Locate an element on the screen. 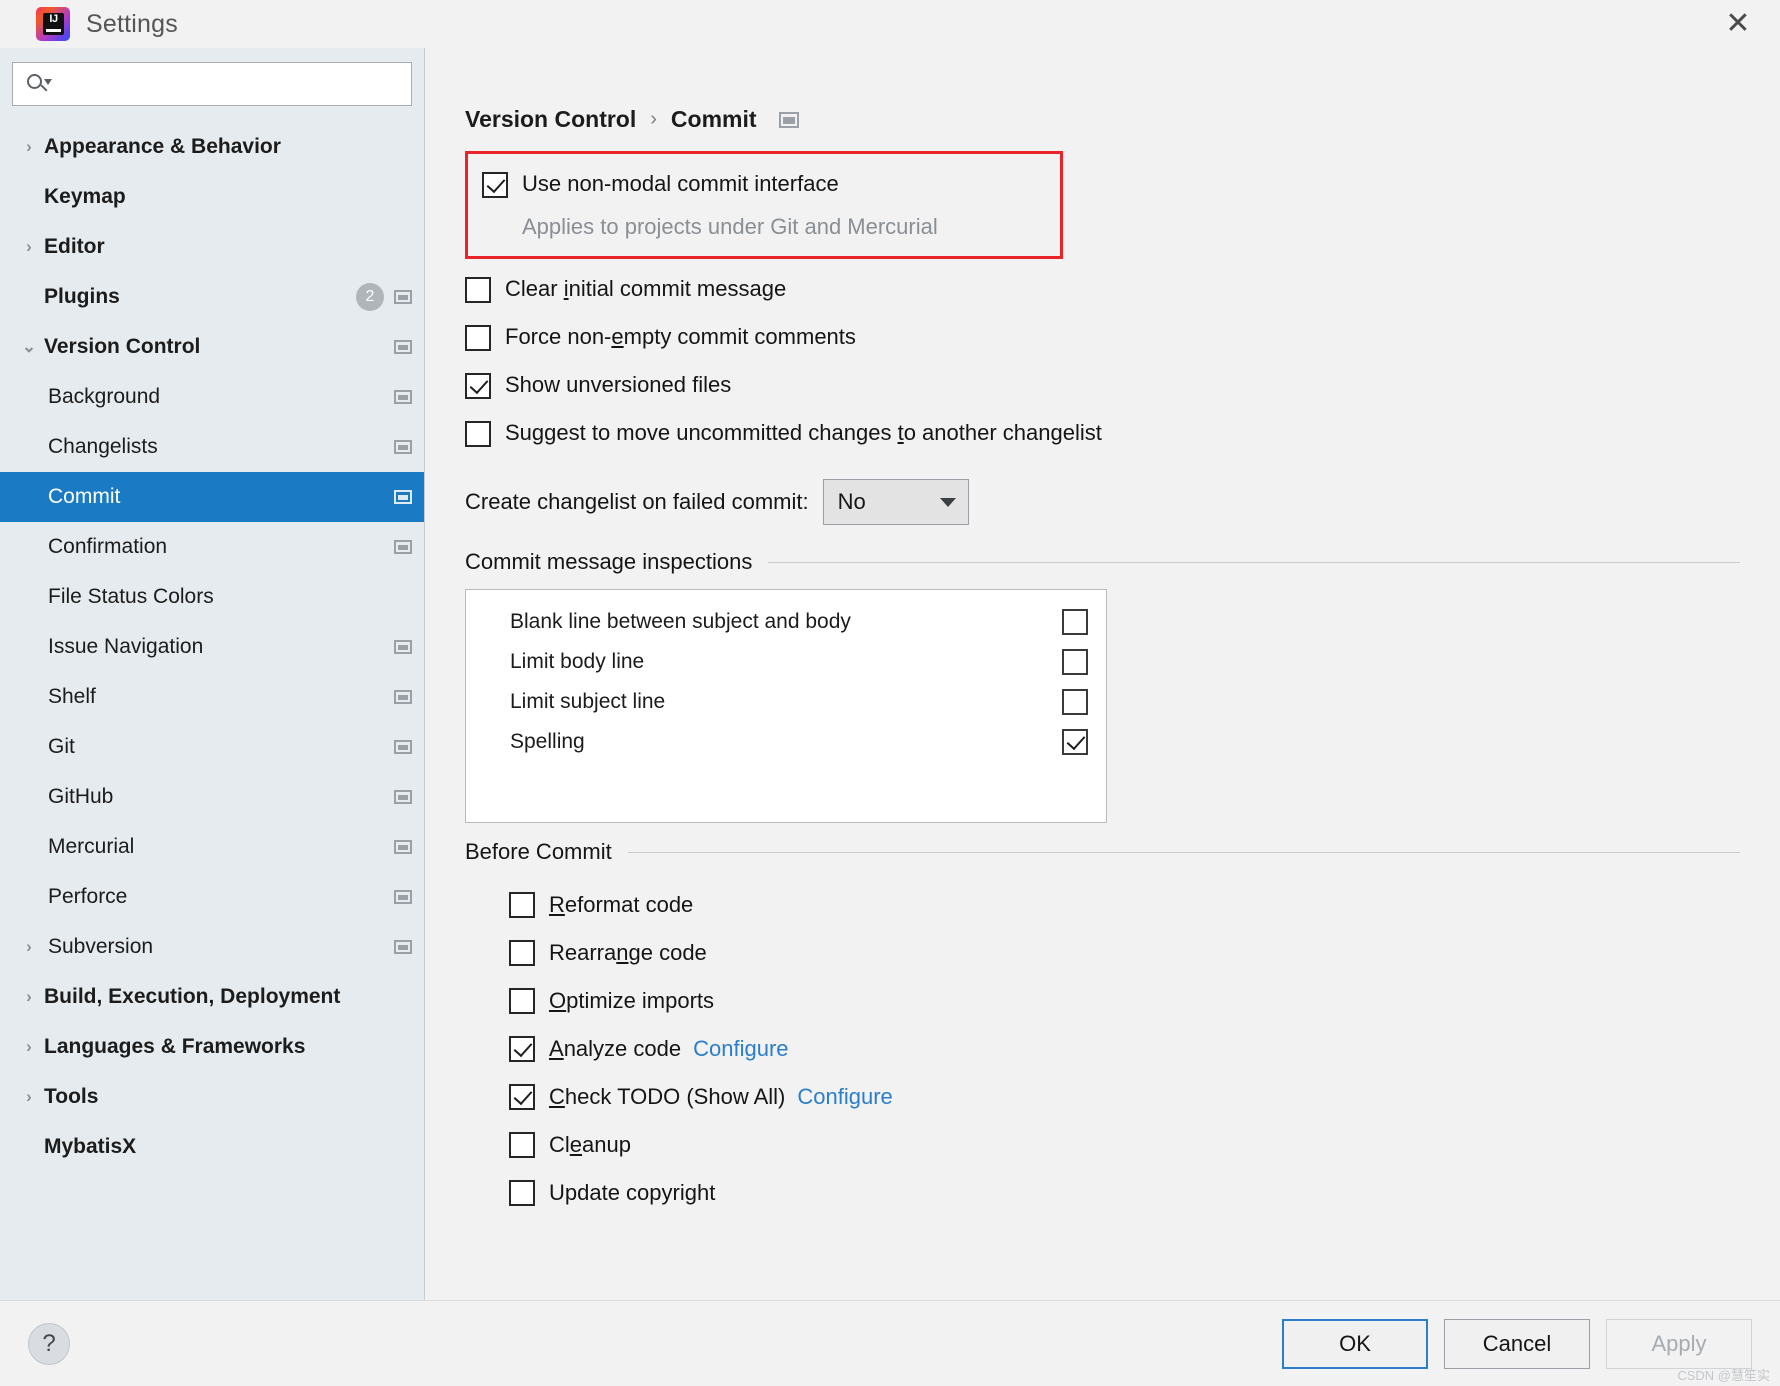 This screenshot has width=1780, height=1386. sidebar-item-editor: › Editor is located at coordinates (212, 247).